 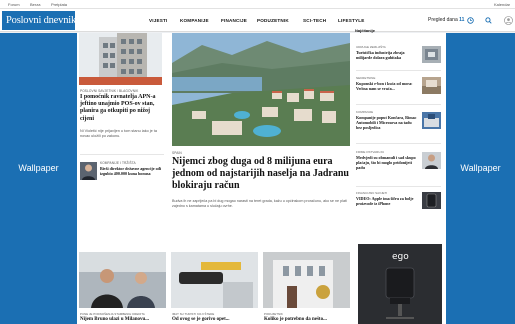 I want to click on most-read-header: Najčitanije, so click(x=365, y=30).